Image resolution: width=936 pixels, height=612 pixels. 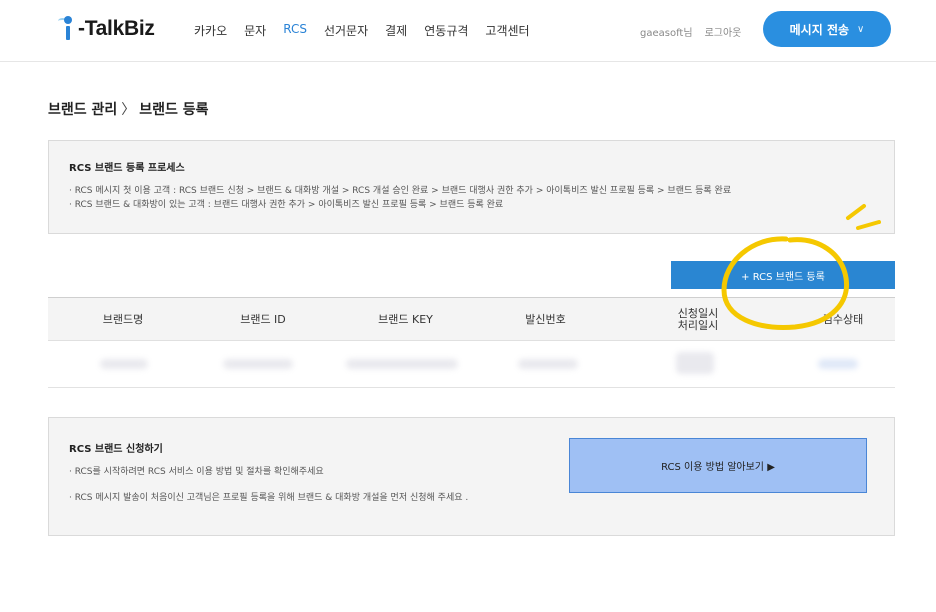 What do you see at coordinates (718, 465) in the screenshot?
I see `rcs-howto-button: RCS 이용 방법 알아보기 ▶` at bounding box center [718, 465].